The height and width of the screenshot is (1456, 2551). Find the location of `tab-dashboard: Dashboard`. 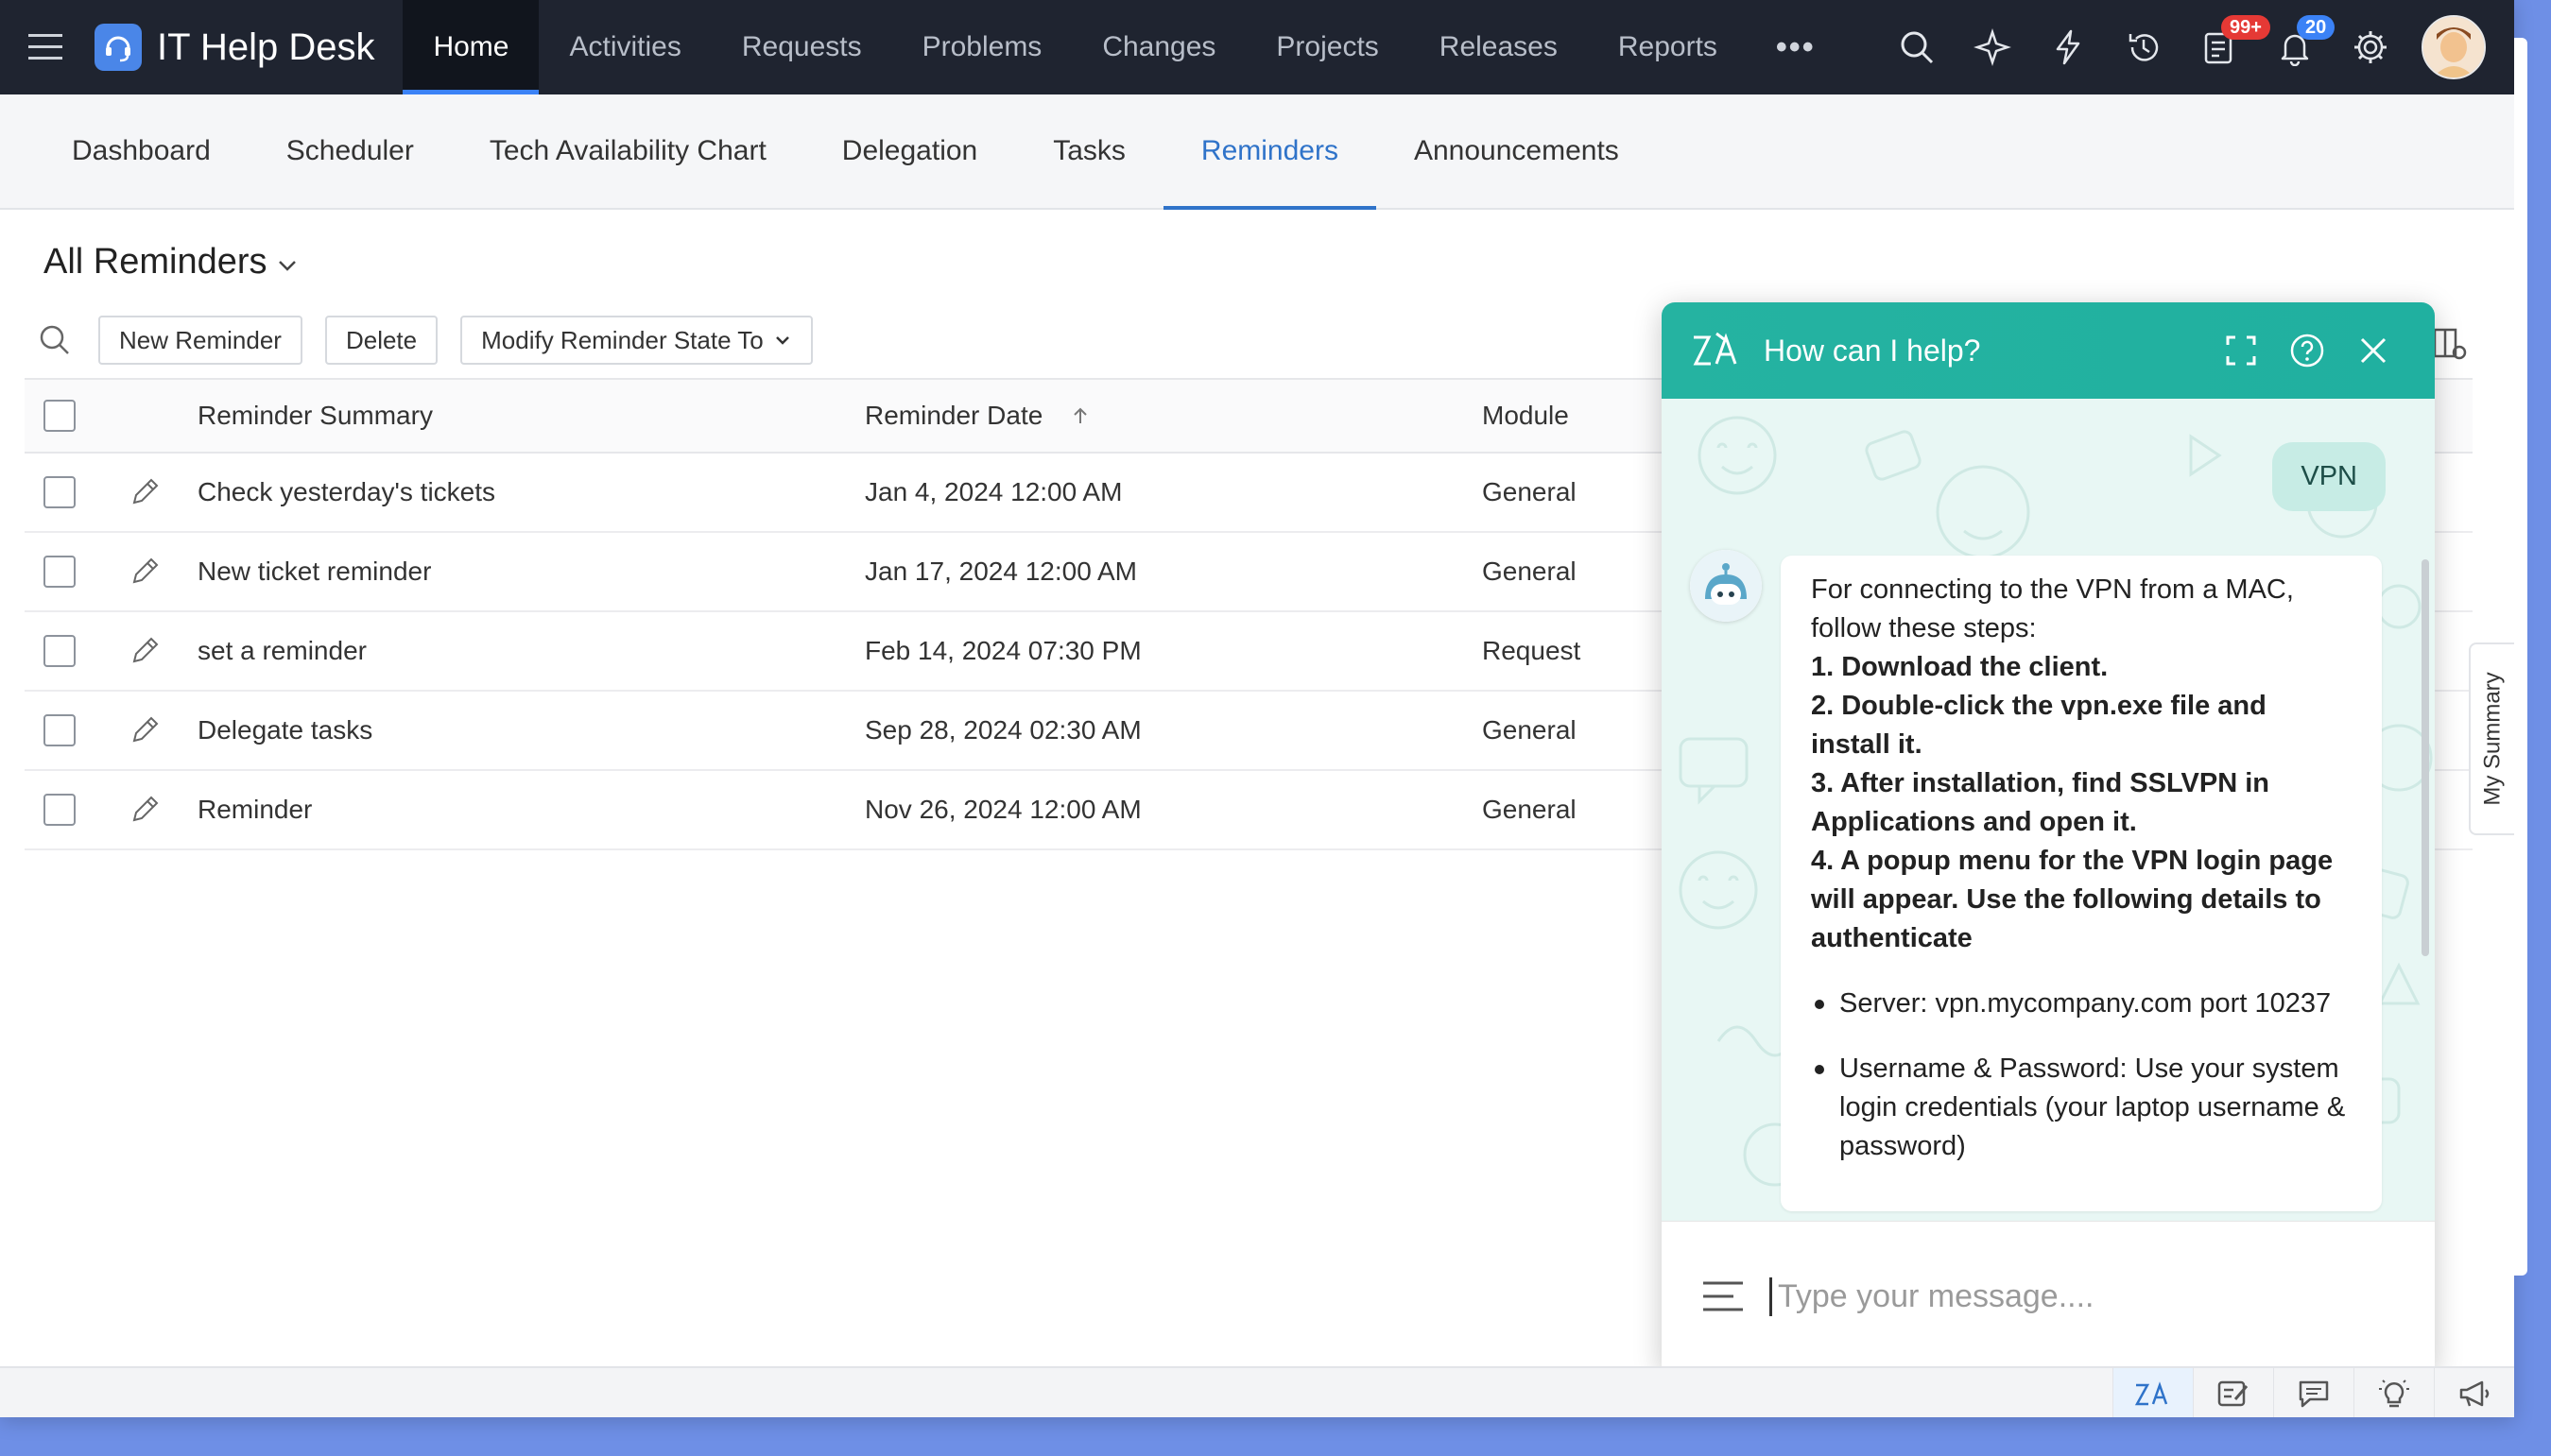

tab-dashboard: Dashboard is located at coordinates (125, 151).